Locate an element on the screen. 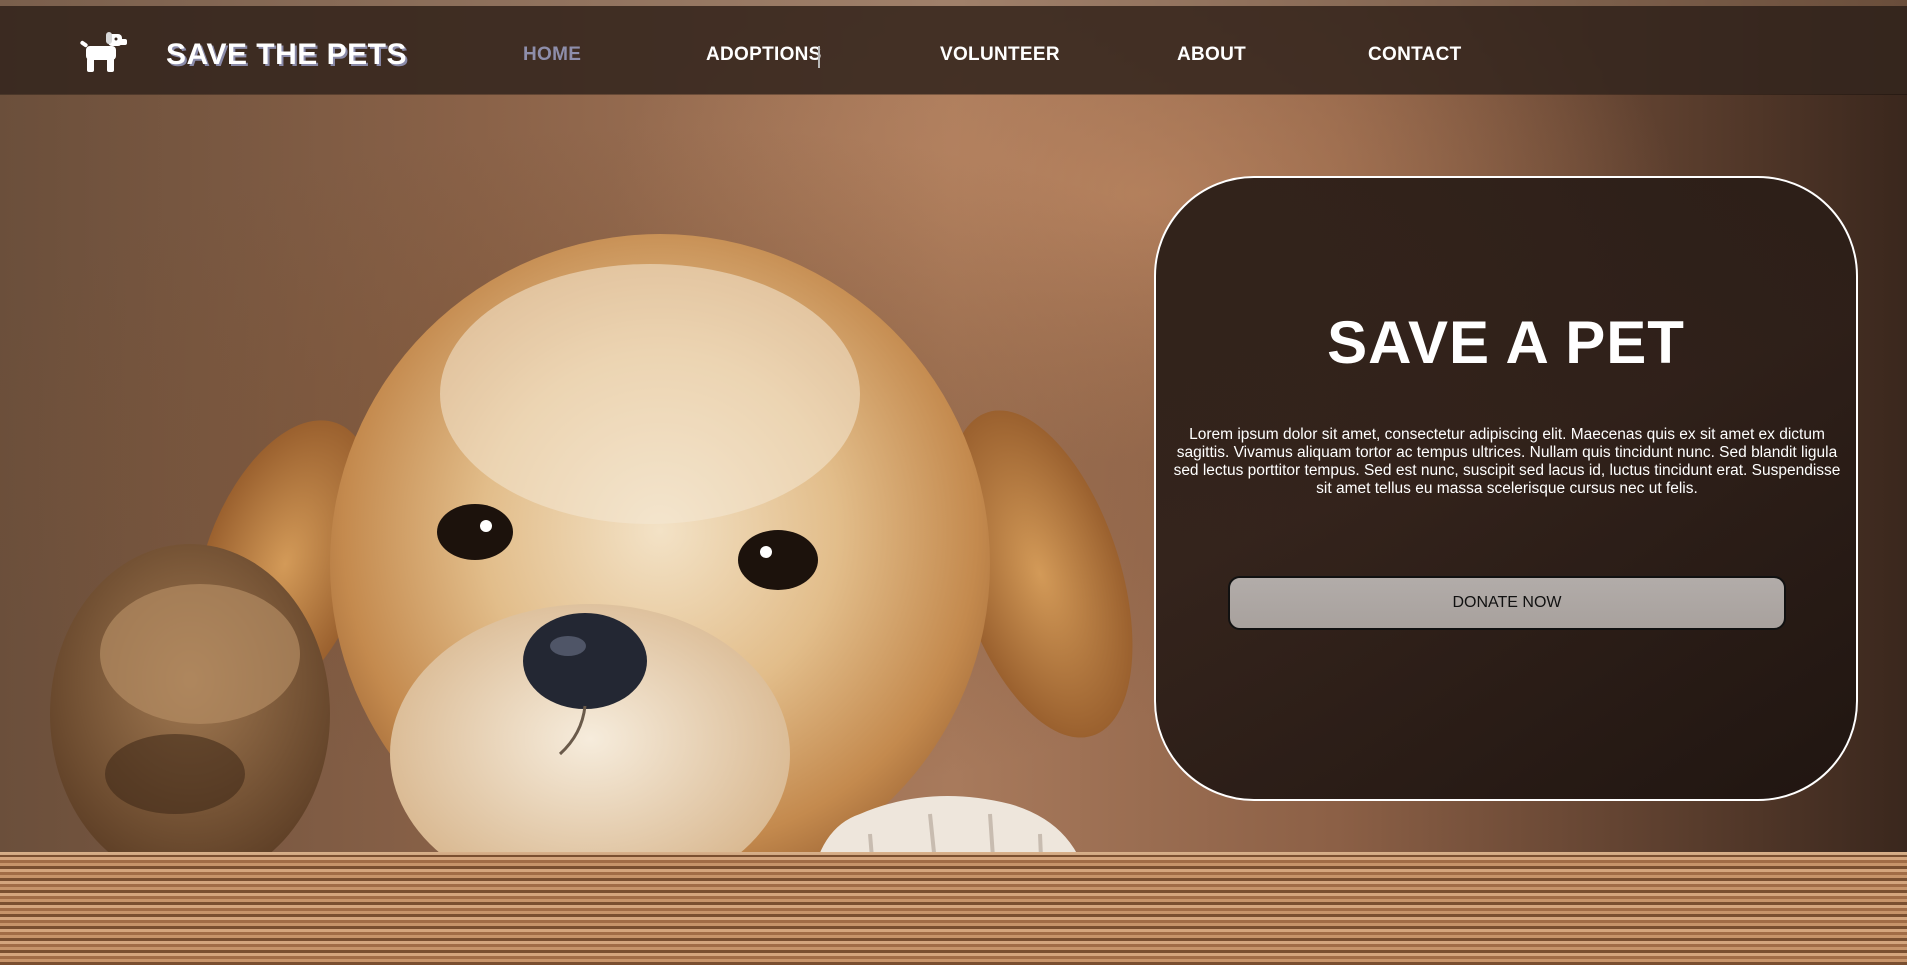 This screenshot has height=965, width=1907. nav-about-link: ABOUT is located at coordinates (1211, 55).